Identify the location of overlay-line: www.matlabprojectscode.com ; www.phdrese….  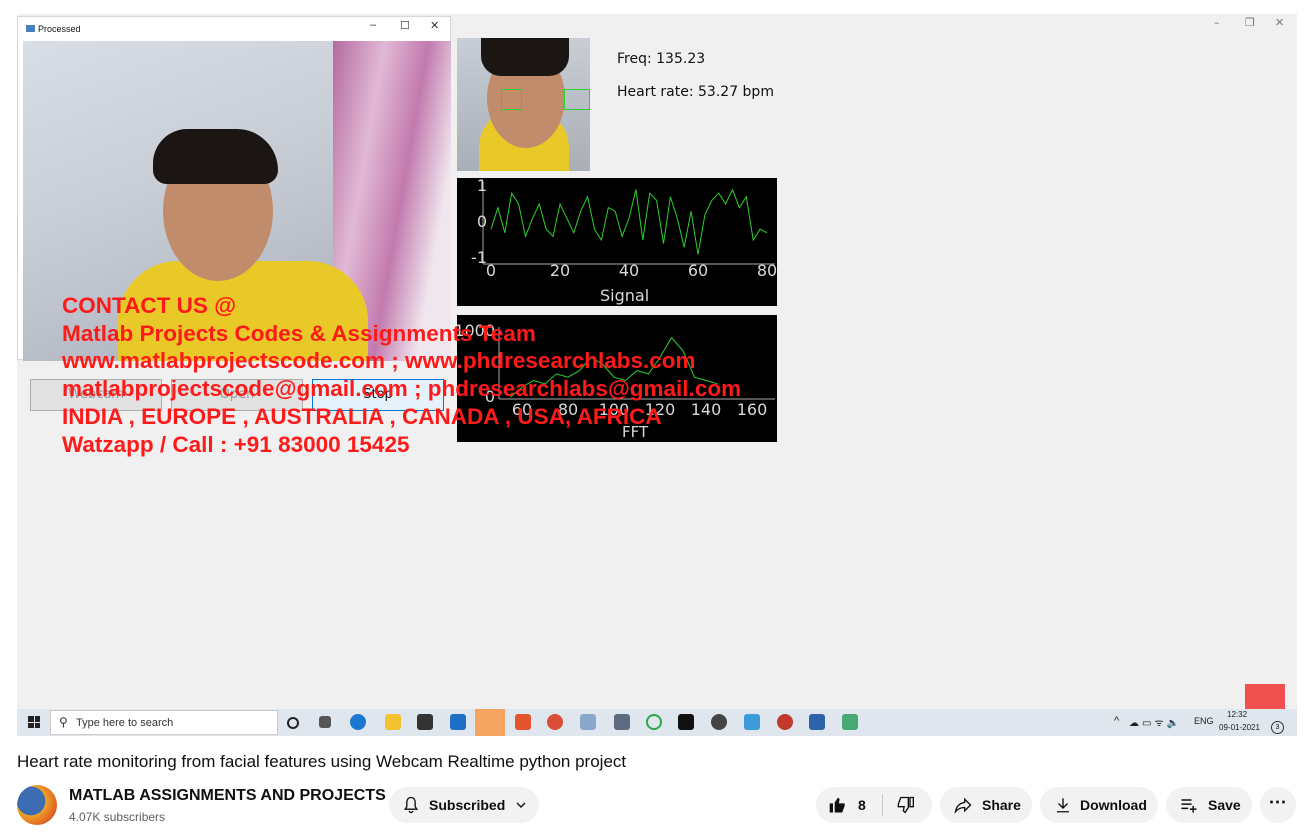
(379, 361).